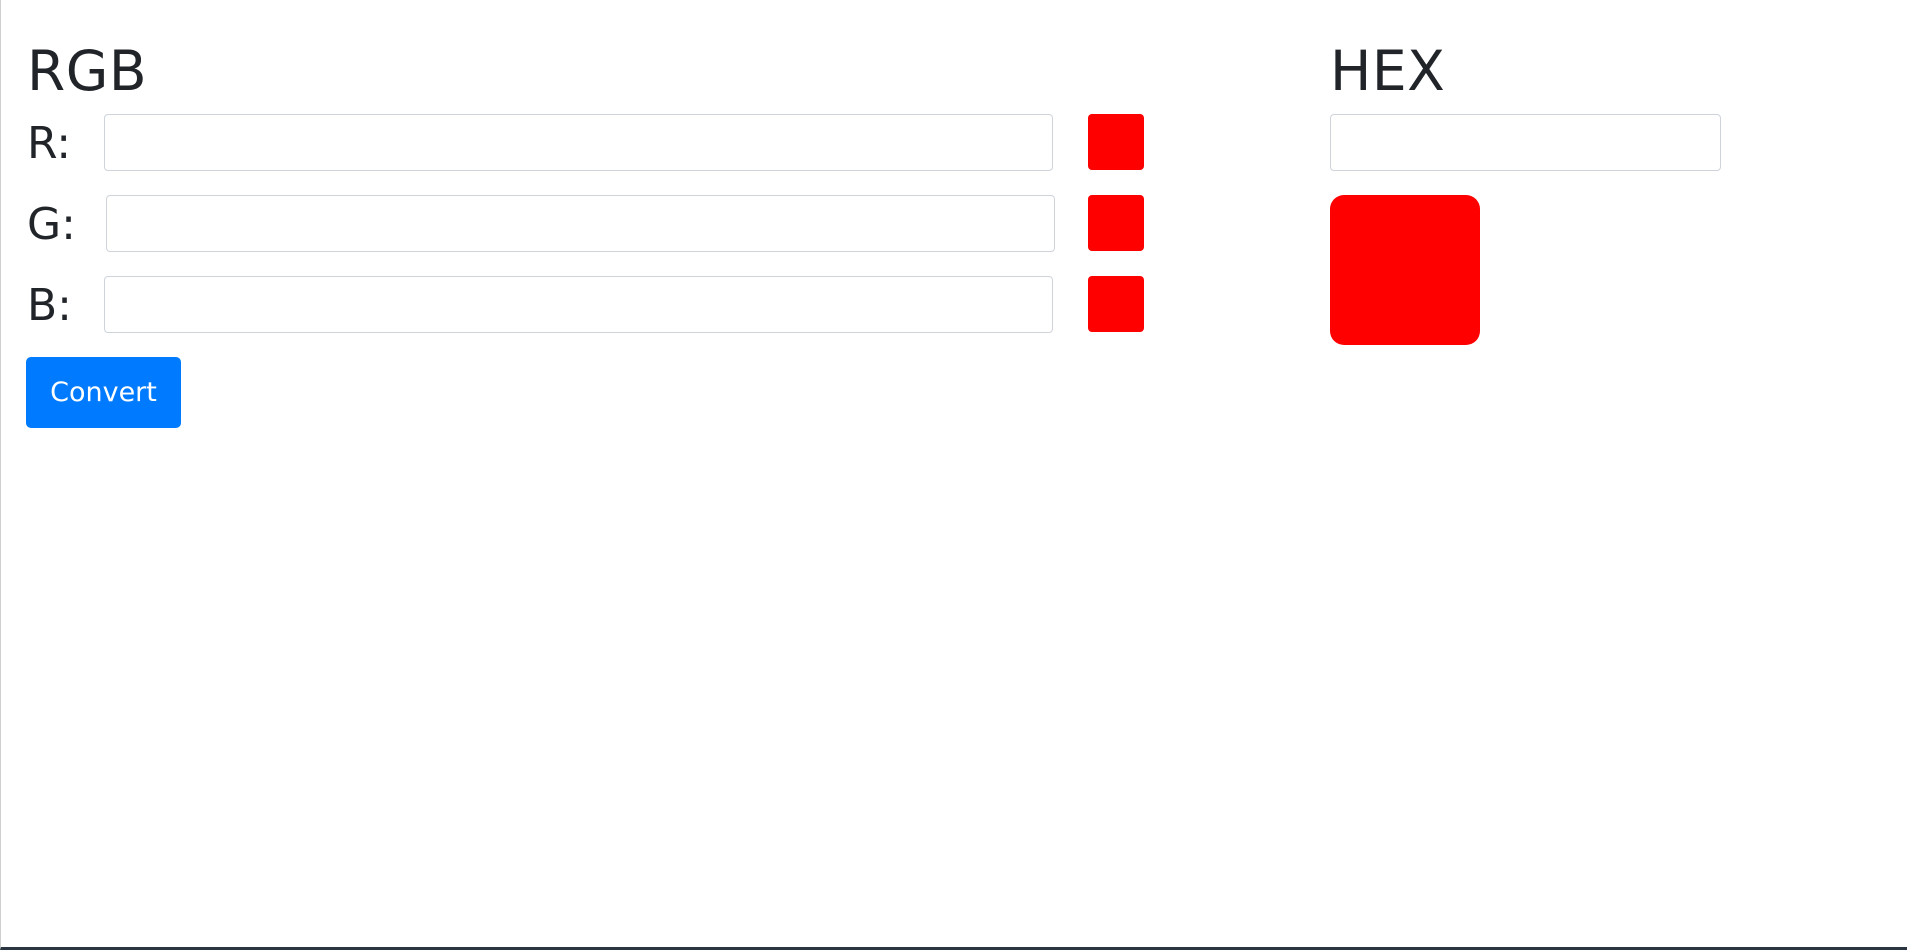 The width and height of the screenshot is (1907, 950). I want to click on g-input, so click(580, 223).